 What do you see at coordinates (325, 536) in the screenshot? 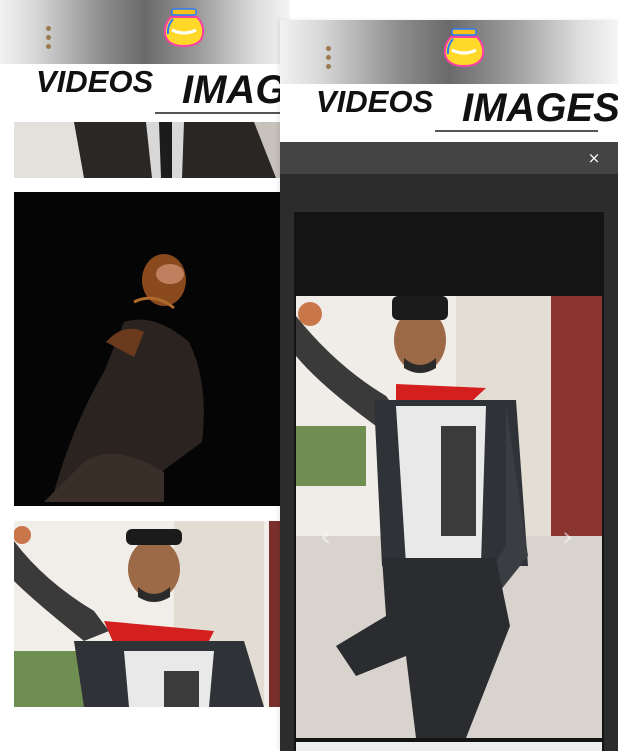
I see `prev-arrow-icon: ‹` at bounding box center [325, 536].